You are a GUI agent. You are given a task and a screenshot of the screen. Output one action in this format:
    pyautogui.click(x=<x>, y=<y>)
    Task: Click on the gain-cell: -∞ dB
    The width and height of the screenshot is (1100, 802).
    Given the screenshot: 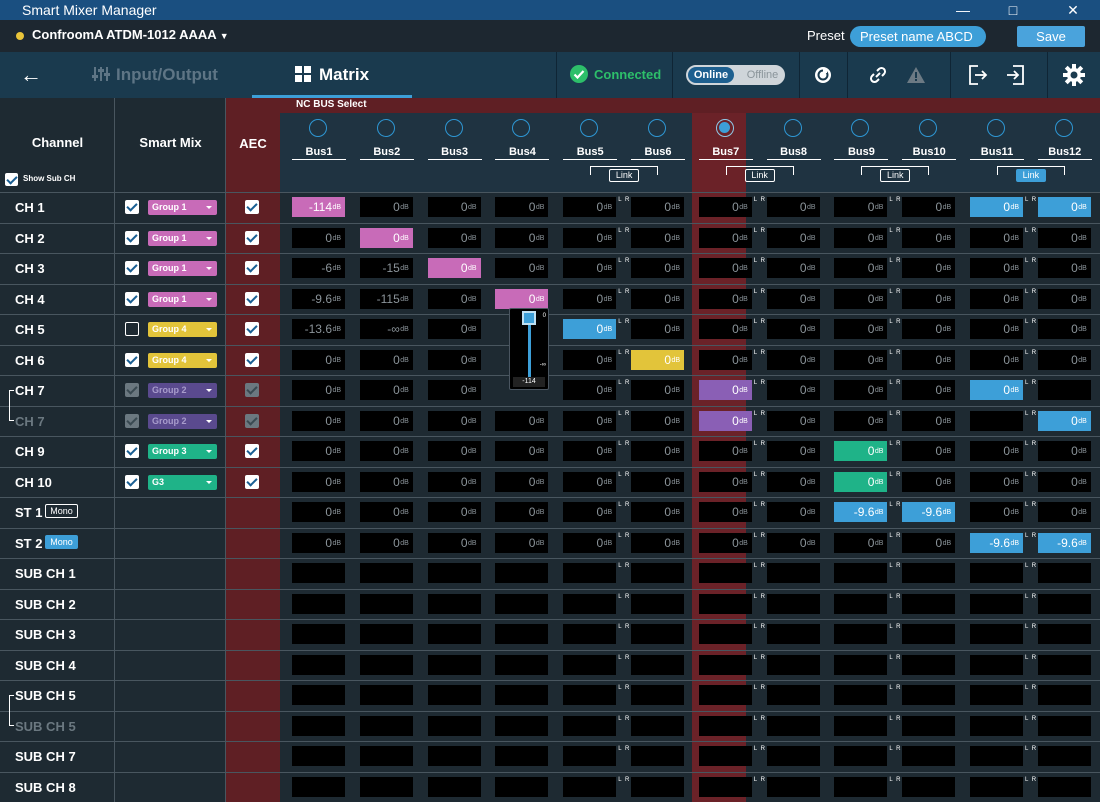 What is the action you would take?
    pyautogui.click(x=386, y=329)
    